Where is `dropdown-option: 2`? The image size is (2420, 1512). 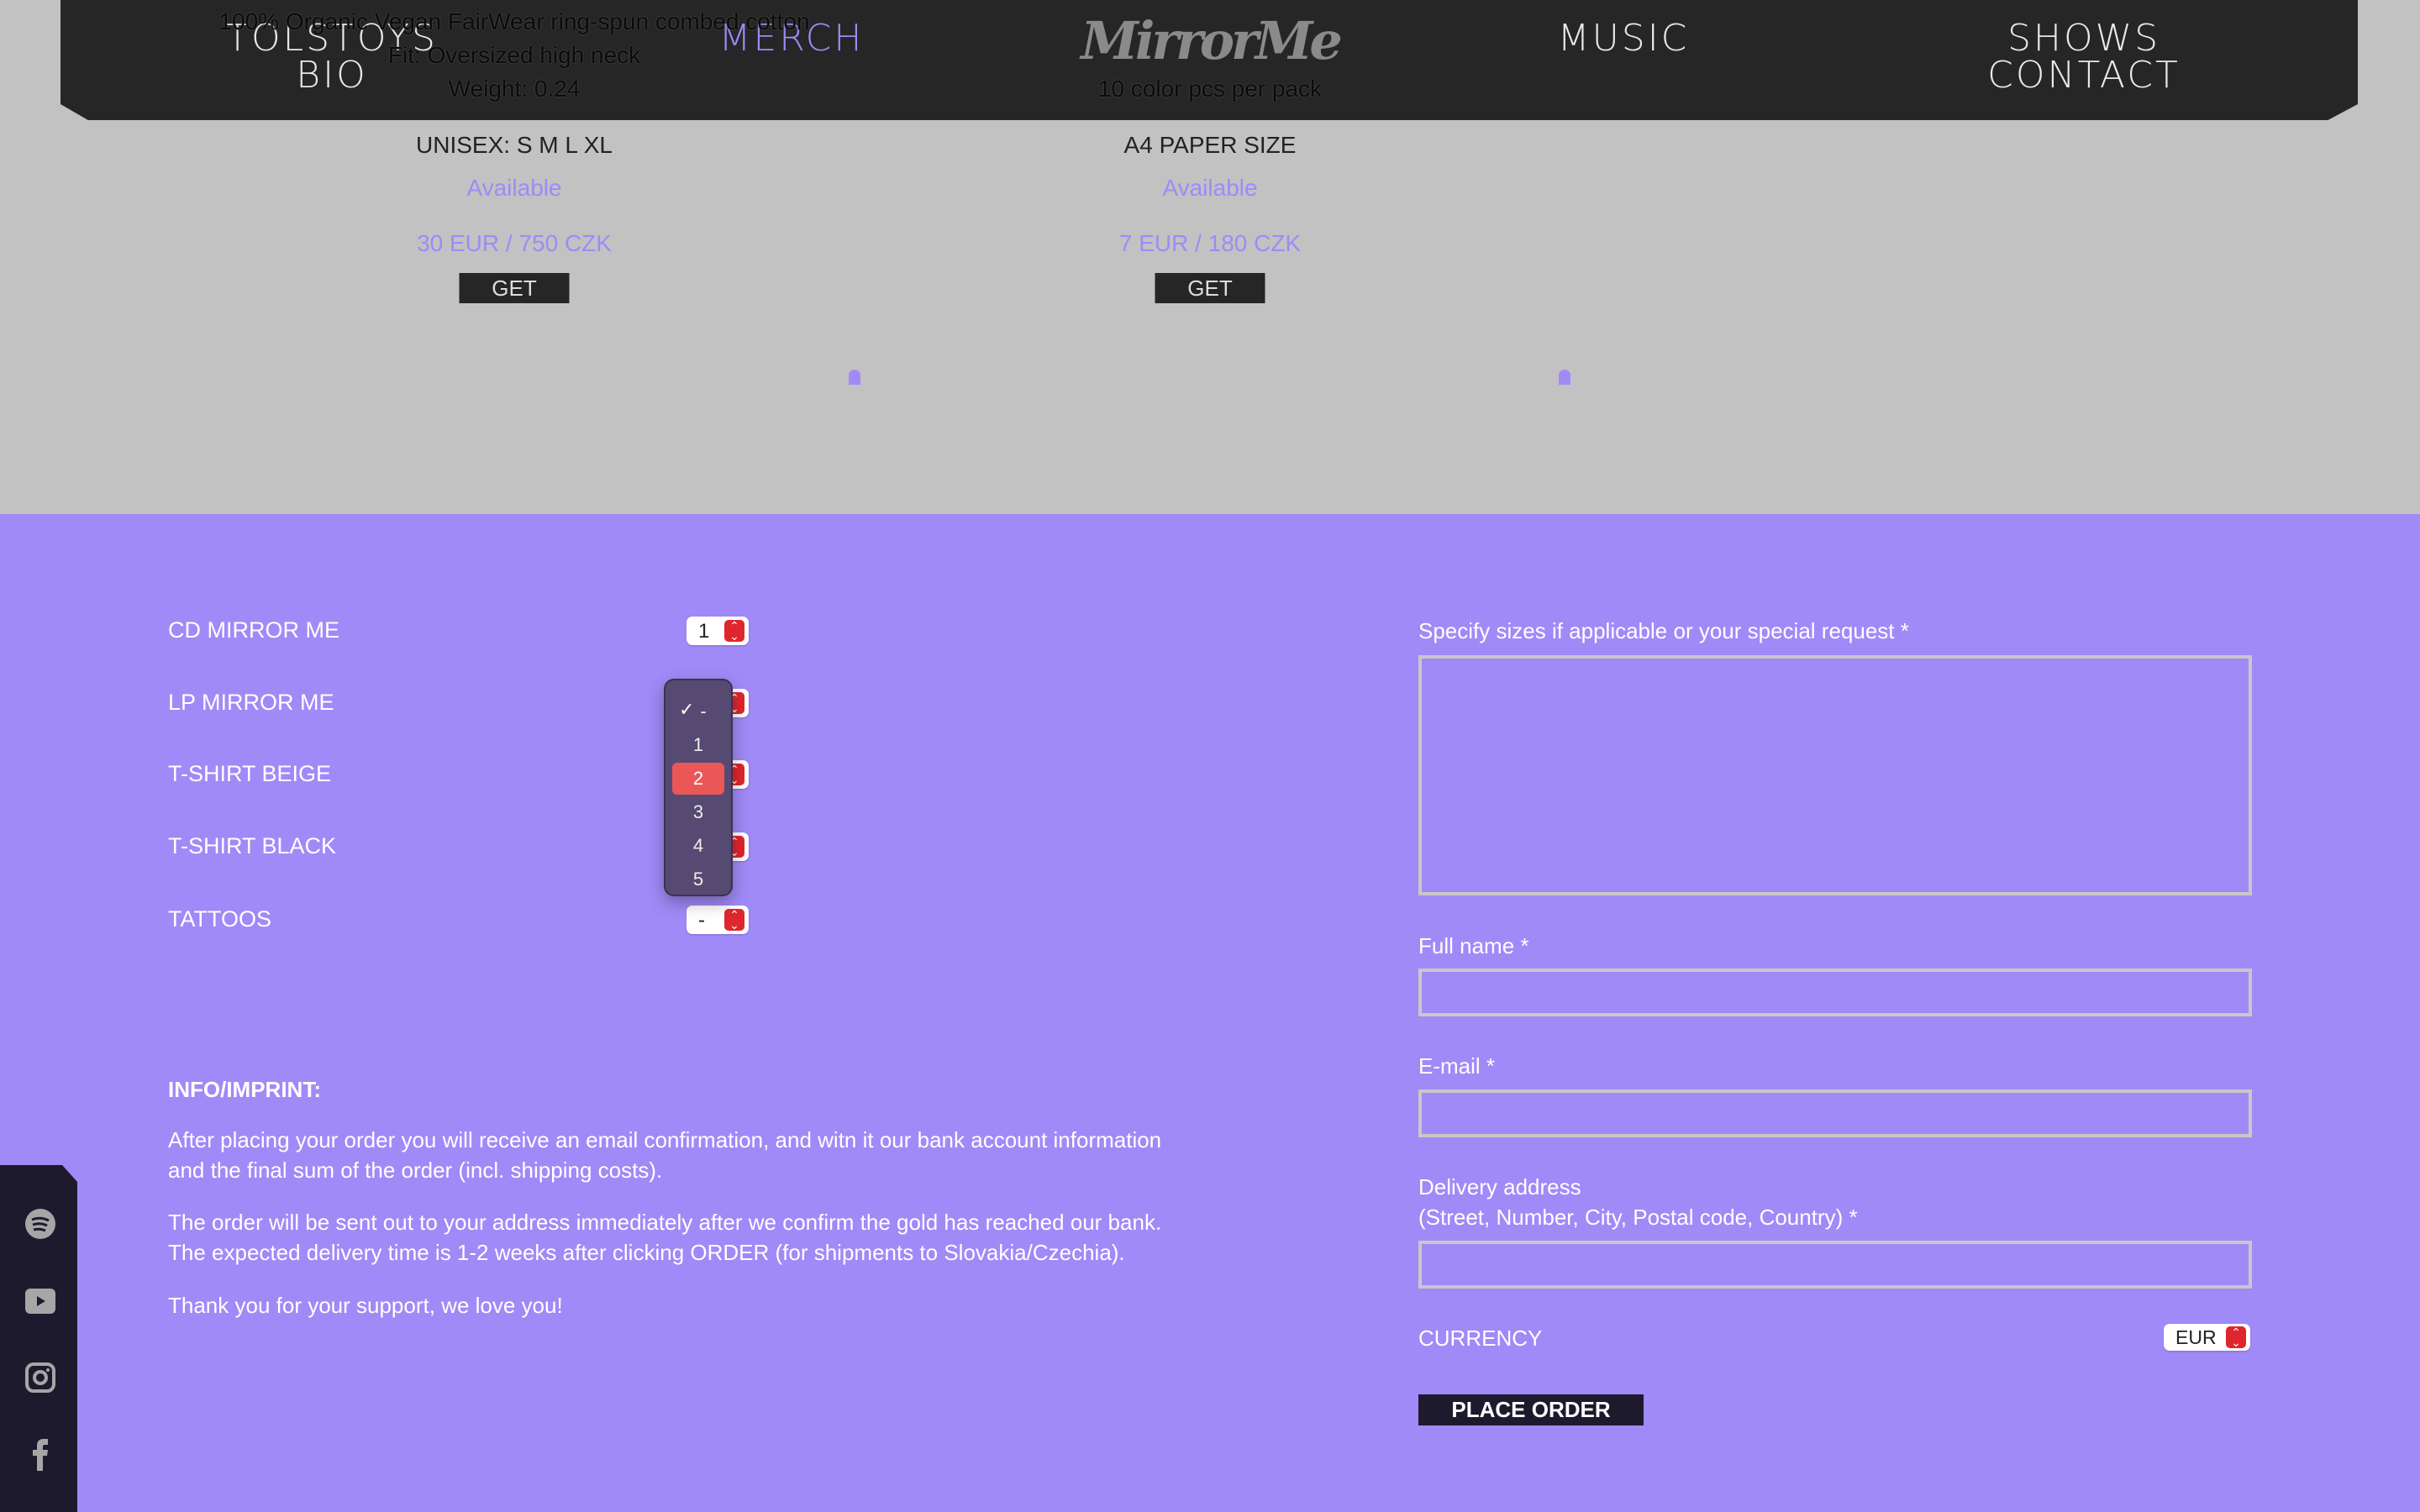
dropdown-option: 2 is located at coordinates (698, 779).